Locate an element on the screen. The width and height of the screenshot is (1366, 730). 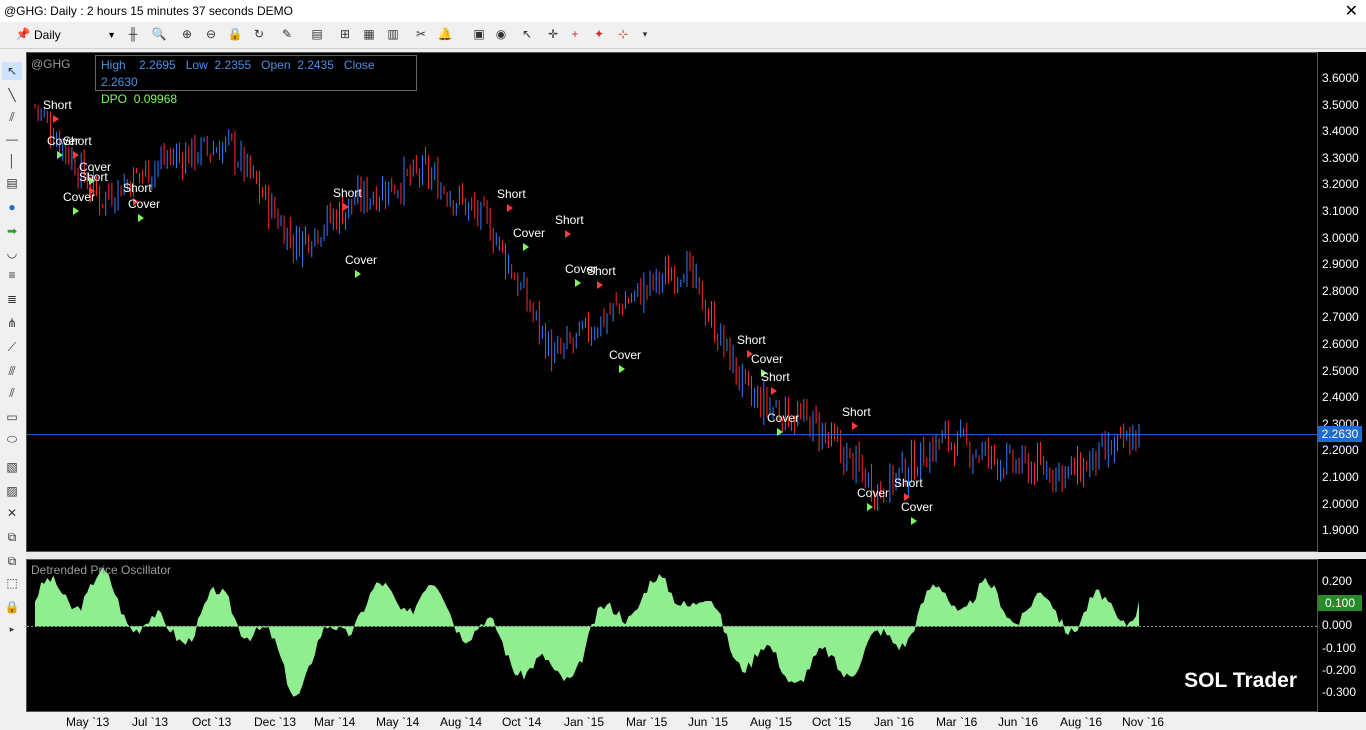
high-label: High is located at coordinates (113, 65).